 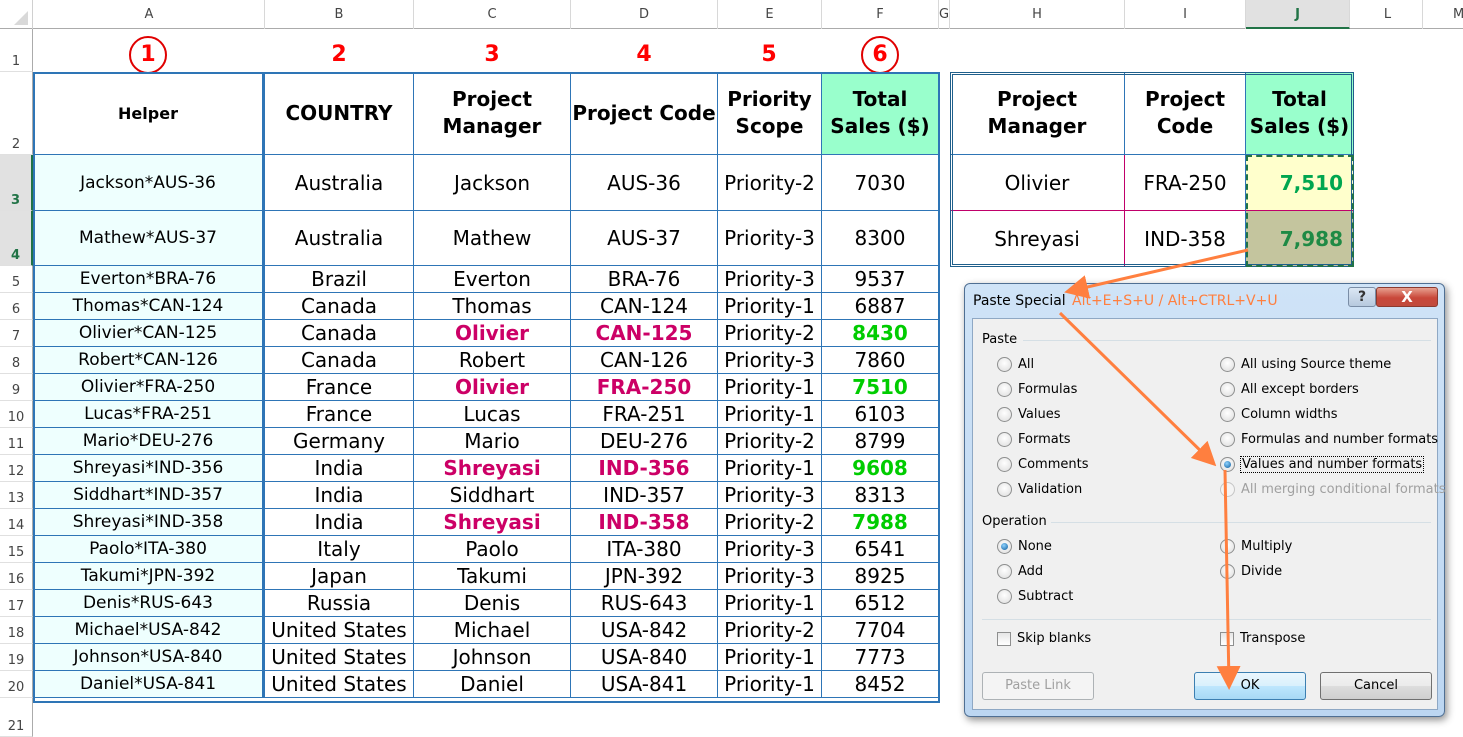 I want to click on cell-total: 8799, so click(x=880, y=441).